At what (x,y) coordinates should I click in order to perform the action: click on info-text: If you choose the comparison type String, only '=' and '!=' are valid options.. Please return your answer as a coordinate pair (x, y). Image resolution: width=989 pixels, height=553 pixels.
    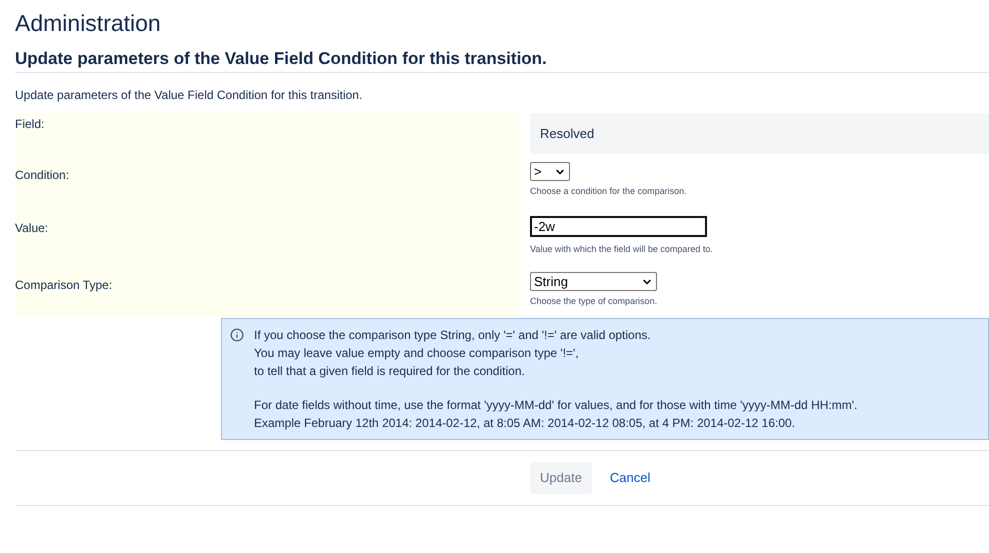
    Looking at the image, I should click on (453, 335).